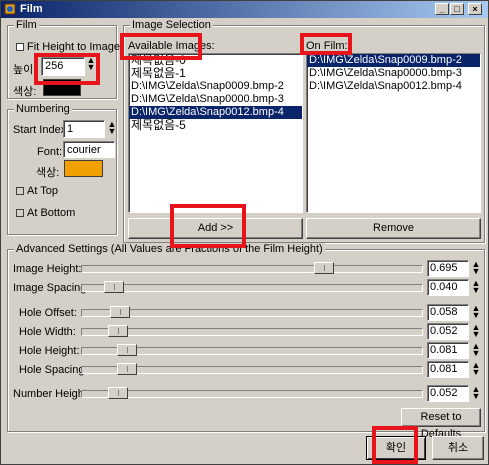 The width and height of the screenshot is (489, 465). Describe the element at coordinates (83, 168) in the screenshot. I see `number-color-swatch` at that location.